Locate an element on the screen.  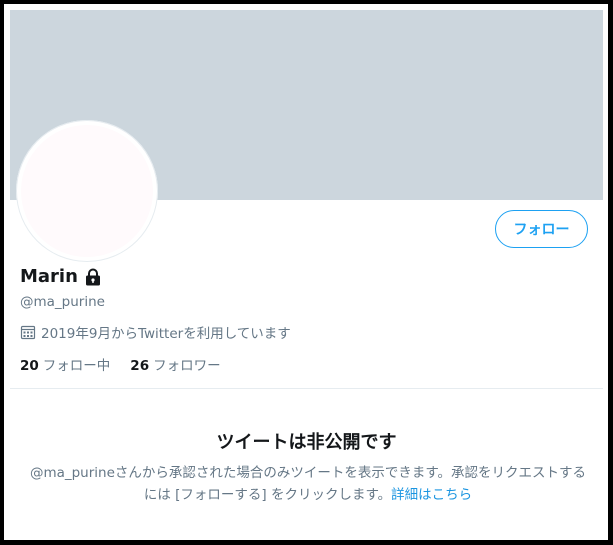
followers-label: フォロワー is located at coordinates (187, 366).